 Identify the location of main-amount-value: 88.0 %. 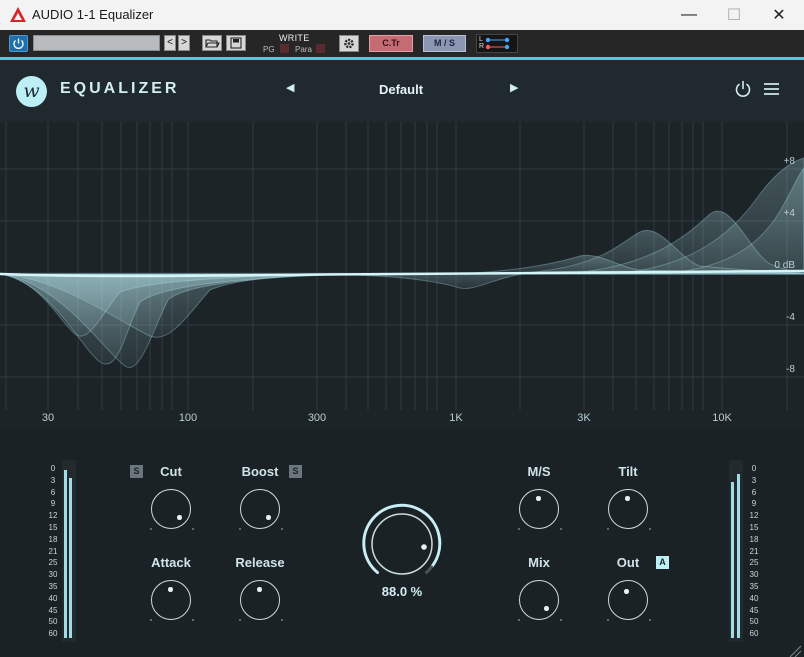
(402, 591).